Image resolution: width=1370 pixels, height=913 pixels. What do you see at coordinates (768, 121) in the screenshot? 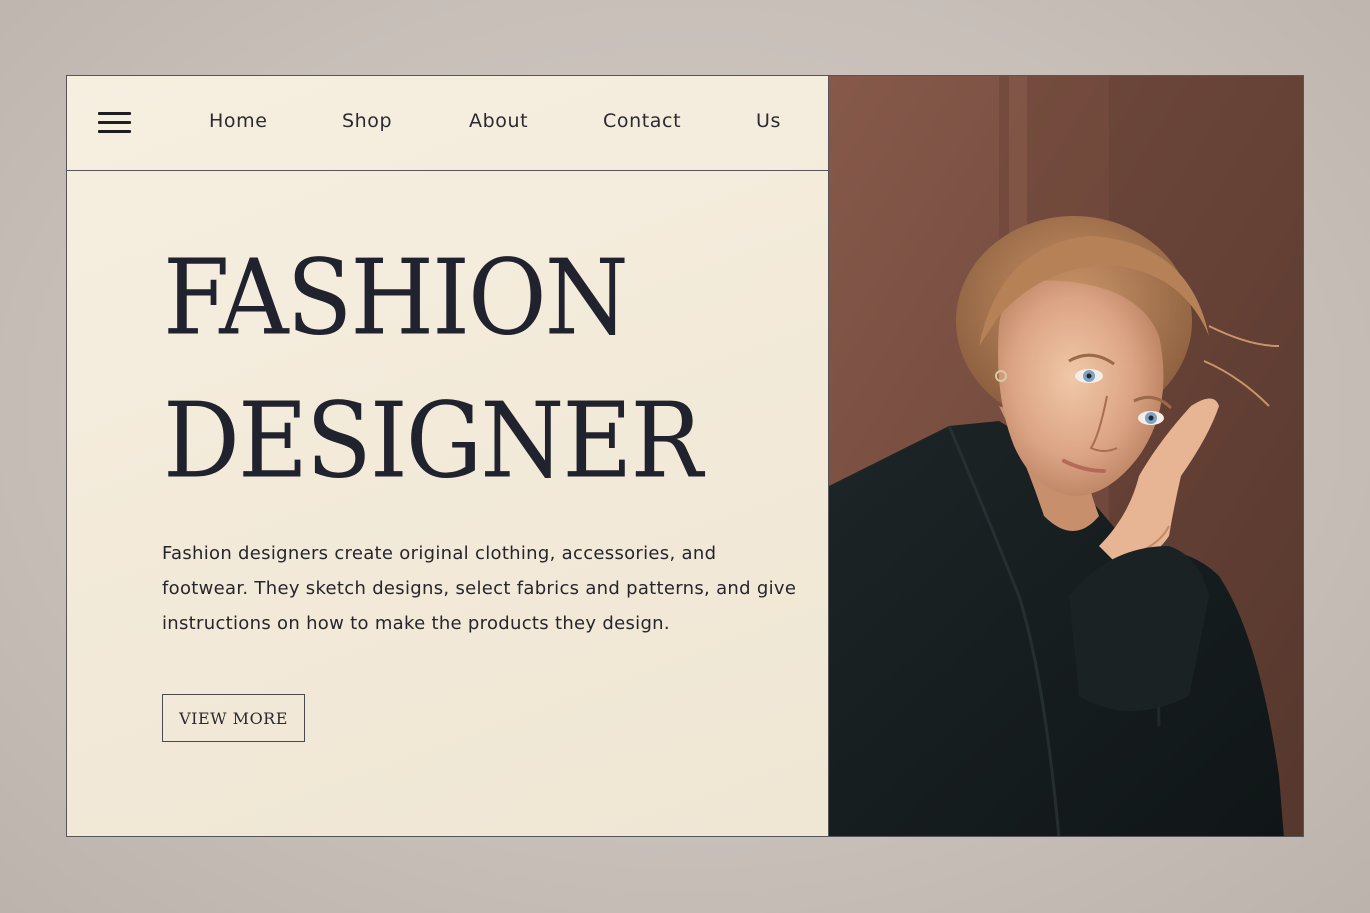
I see `nav-link-us: Us` at bounding box center [768, 121].